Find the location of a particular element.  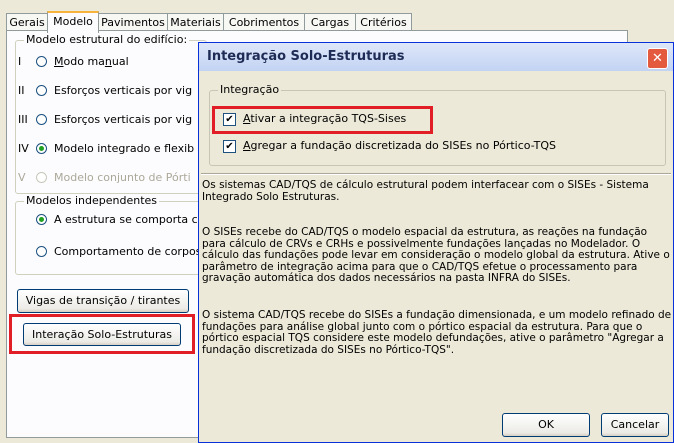

modelos-independentes-title: Modelos independentes is located at coordinates (92, 200).